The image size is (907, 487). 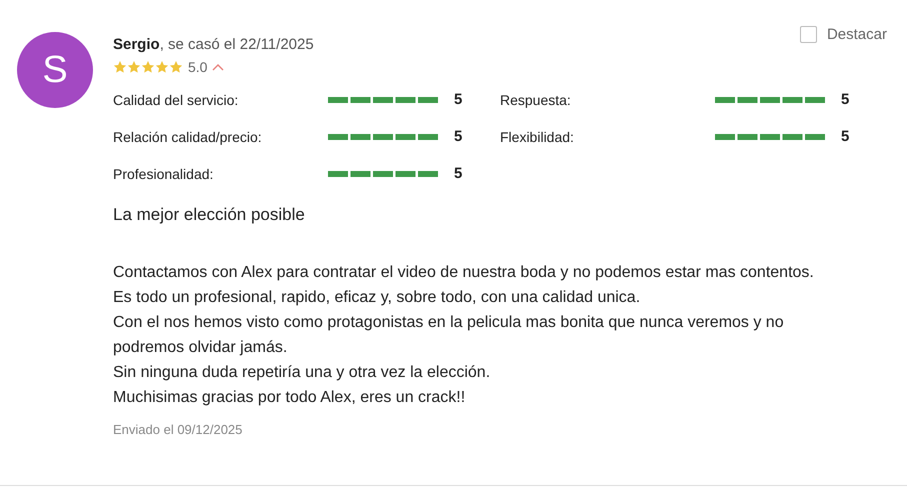 I want to click on review-paragraph: Sin ninguna duda repetiría una y otra vez la elección., so click(x=302, y=373).